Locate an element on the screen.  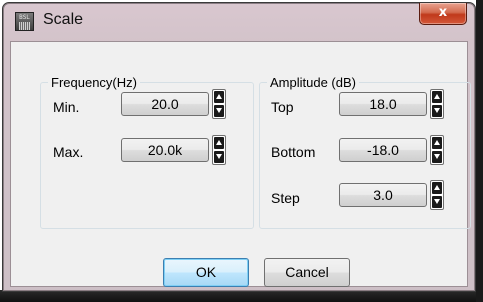
max-frequency-field: 20.0k is located at coordinates (165, 150).